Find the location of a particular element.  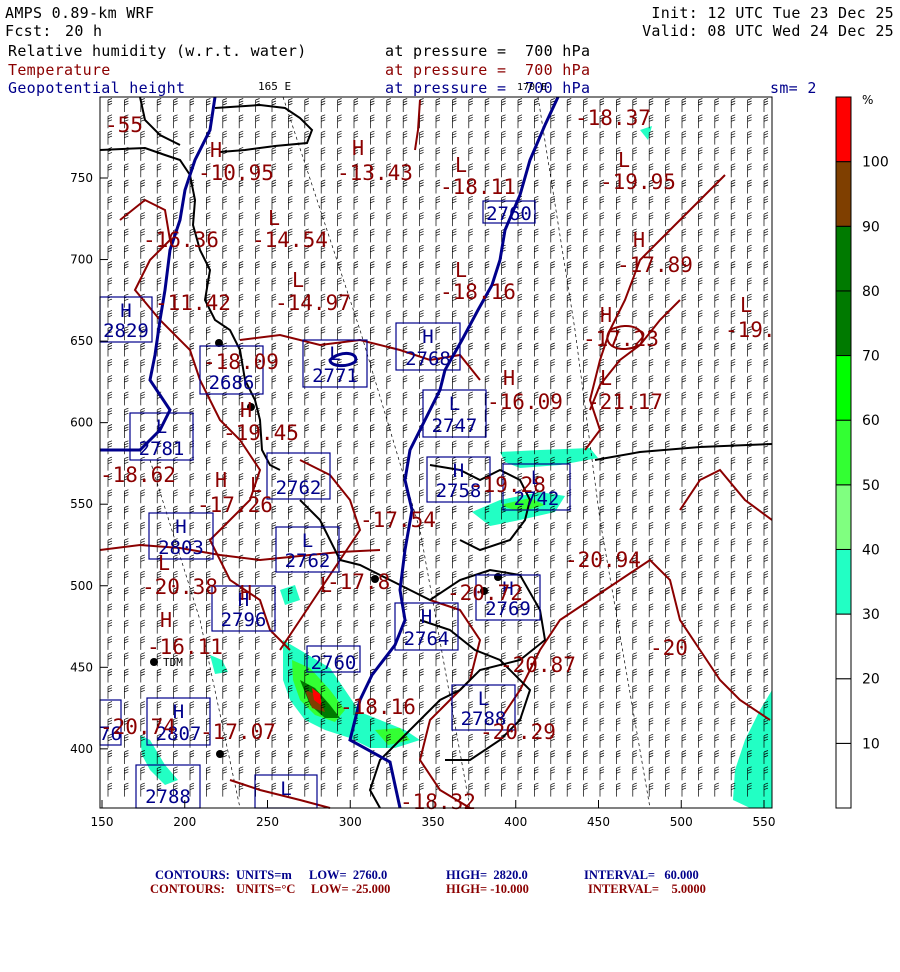

rh-patch is located at coordinates (290, 595).